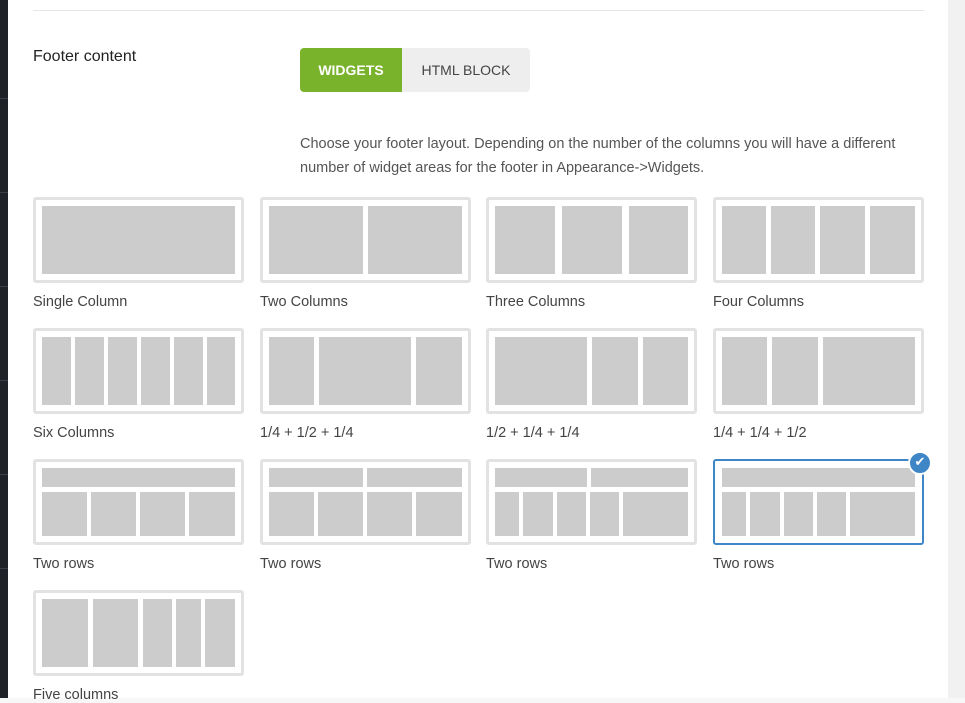 The height and width of the screenshot is (703, 965). What do you see at coordinates (351, 70) in the screenshot?
I see `widgets-button: WIDGETS` at bounding box center [351, 70].